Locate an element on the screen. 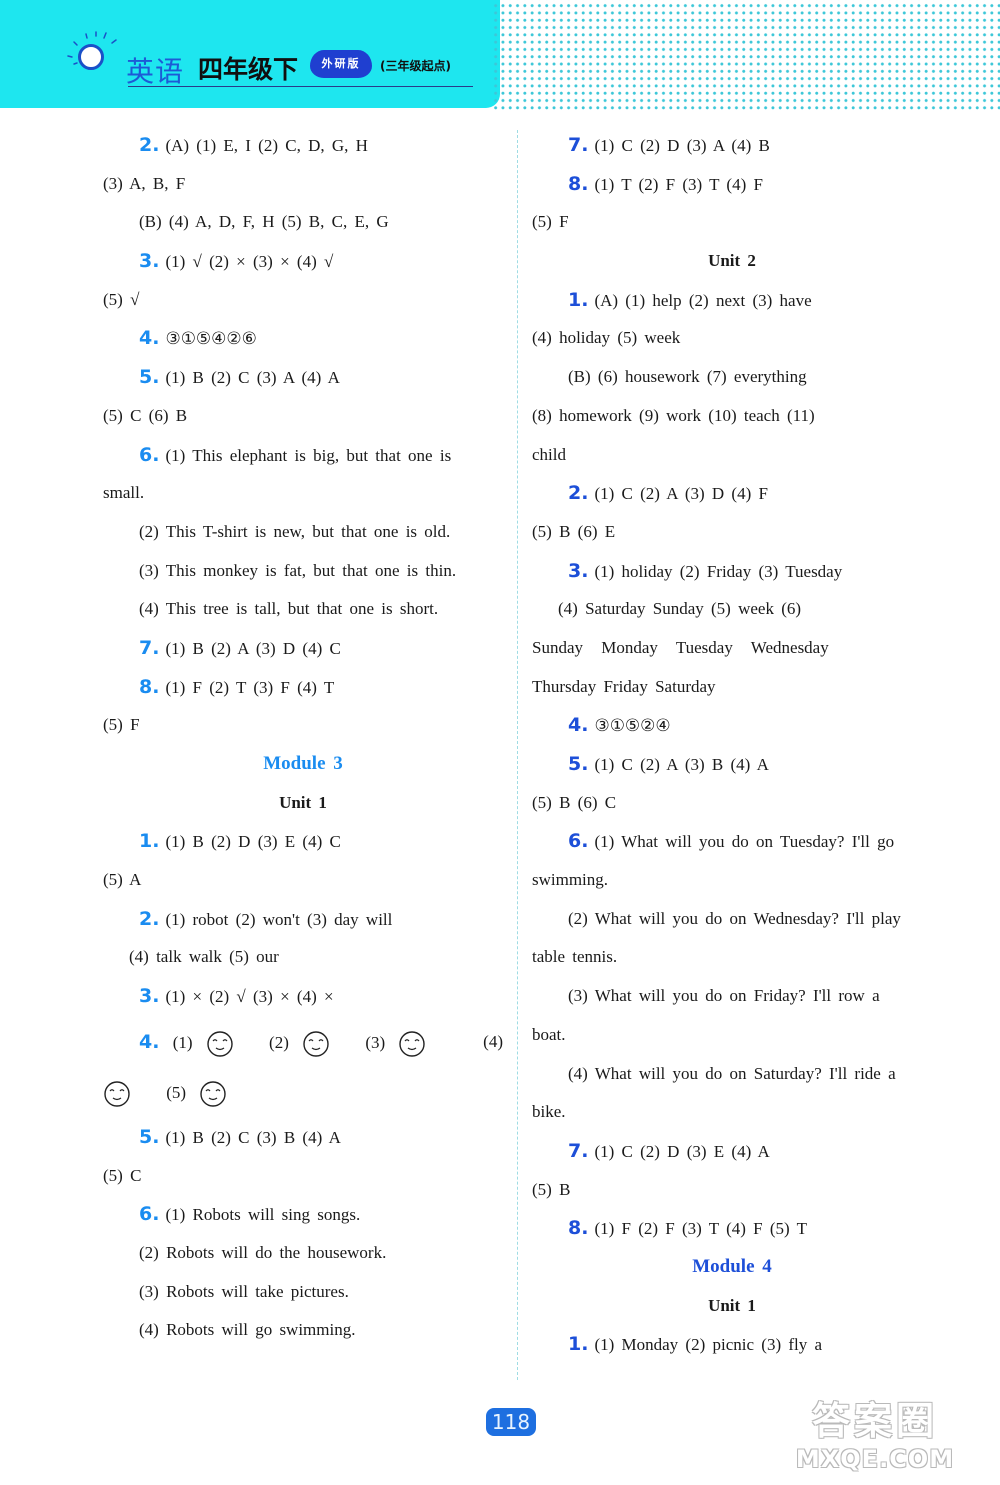 The image size is (1000, 1485). module-heading: Module 3 is located at coordinates (303, 764).